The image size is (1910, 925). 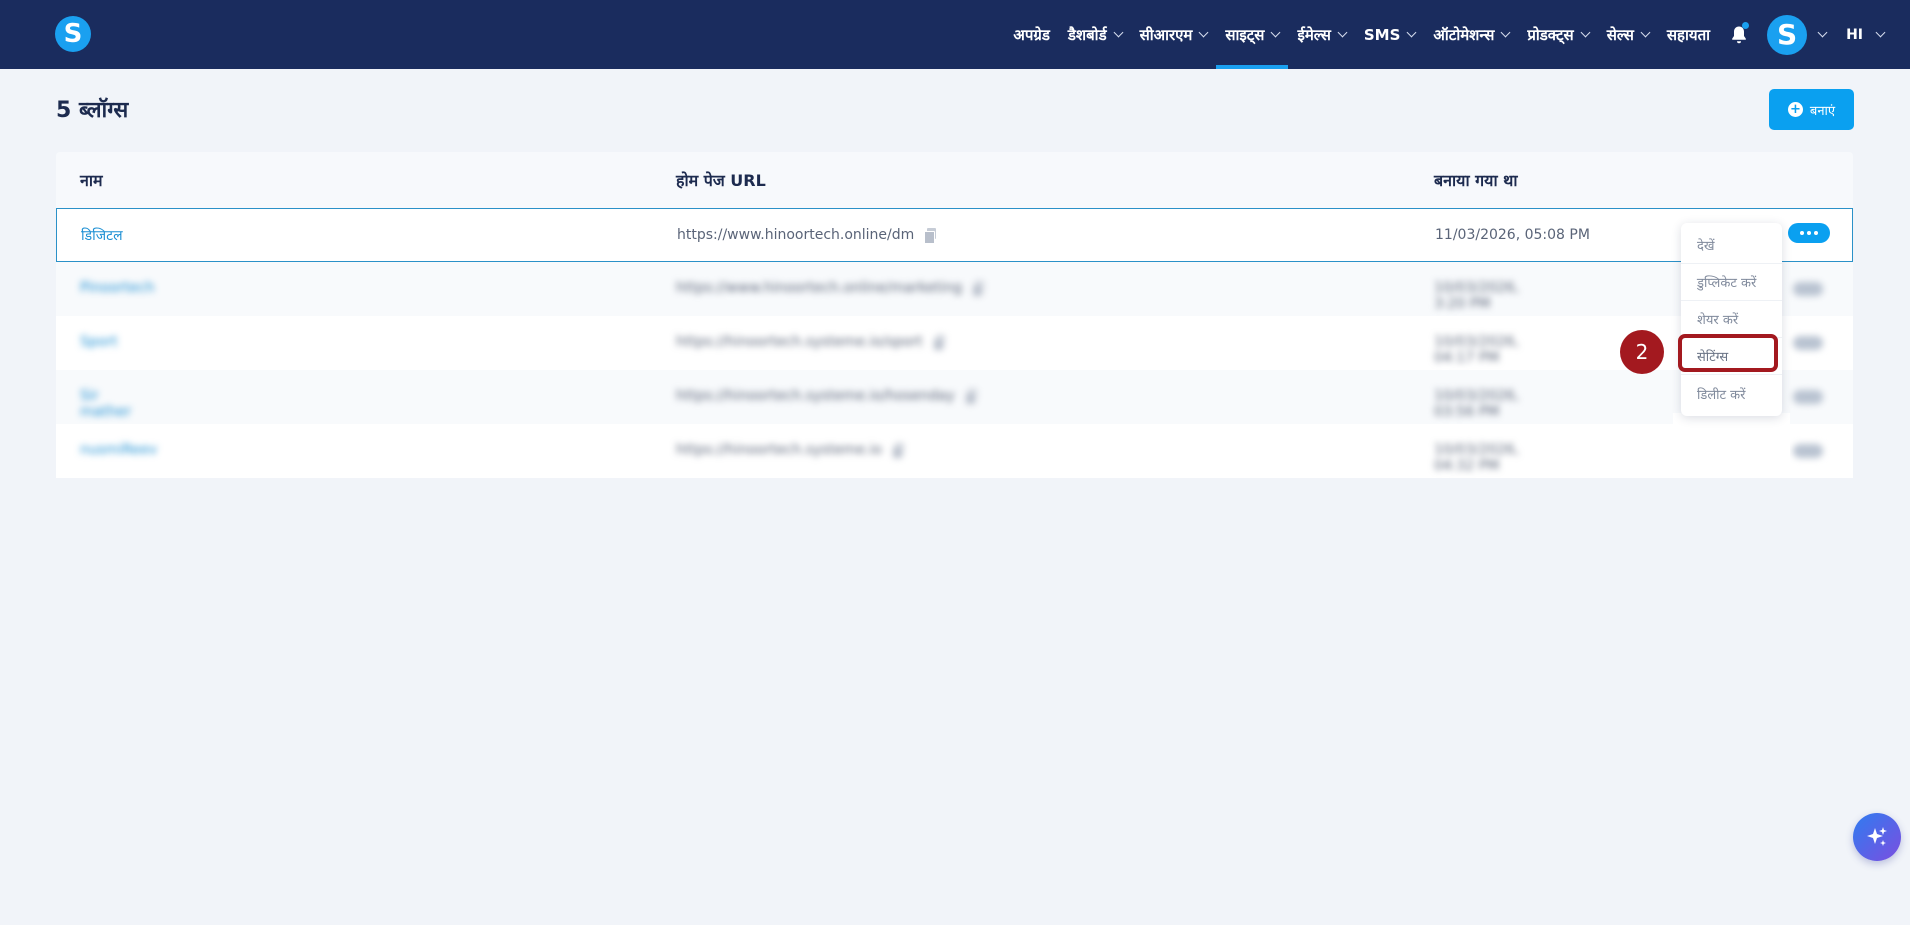 I want to click on nav-item-crm: सीआरएम, so click(x=1174, y=34).